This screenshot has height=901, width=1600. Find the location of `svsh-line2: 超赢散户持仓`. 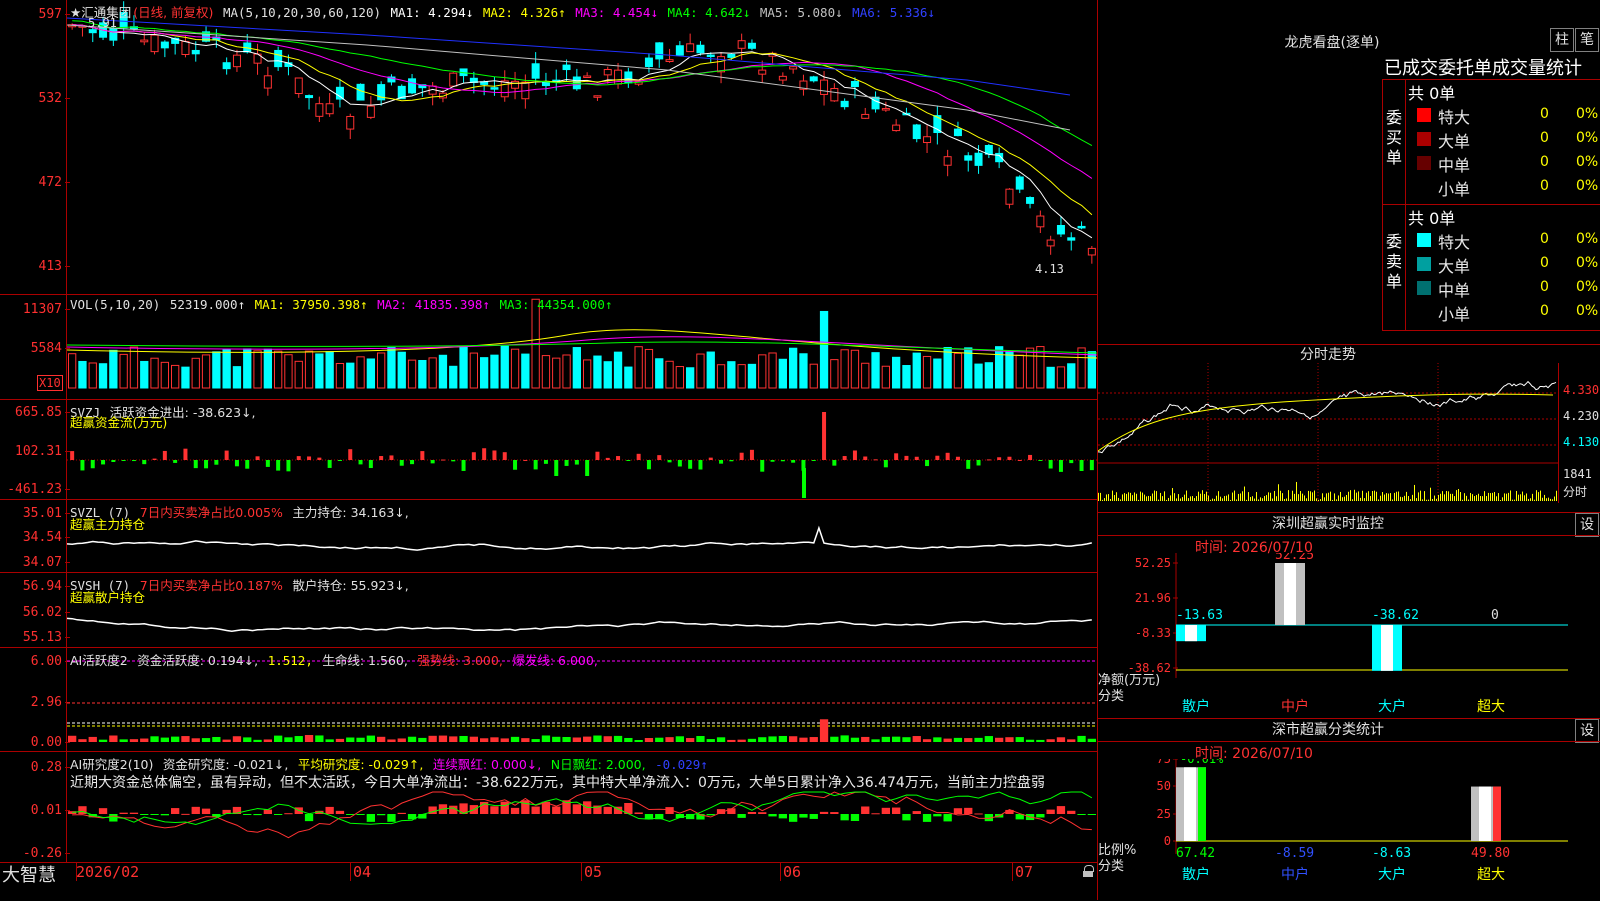

svsh-line2: 超赢散户持仓 is located at coordinates (108, 597).